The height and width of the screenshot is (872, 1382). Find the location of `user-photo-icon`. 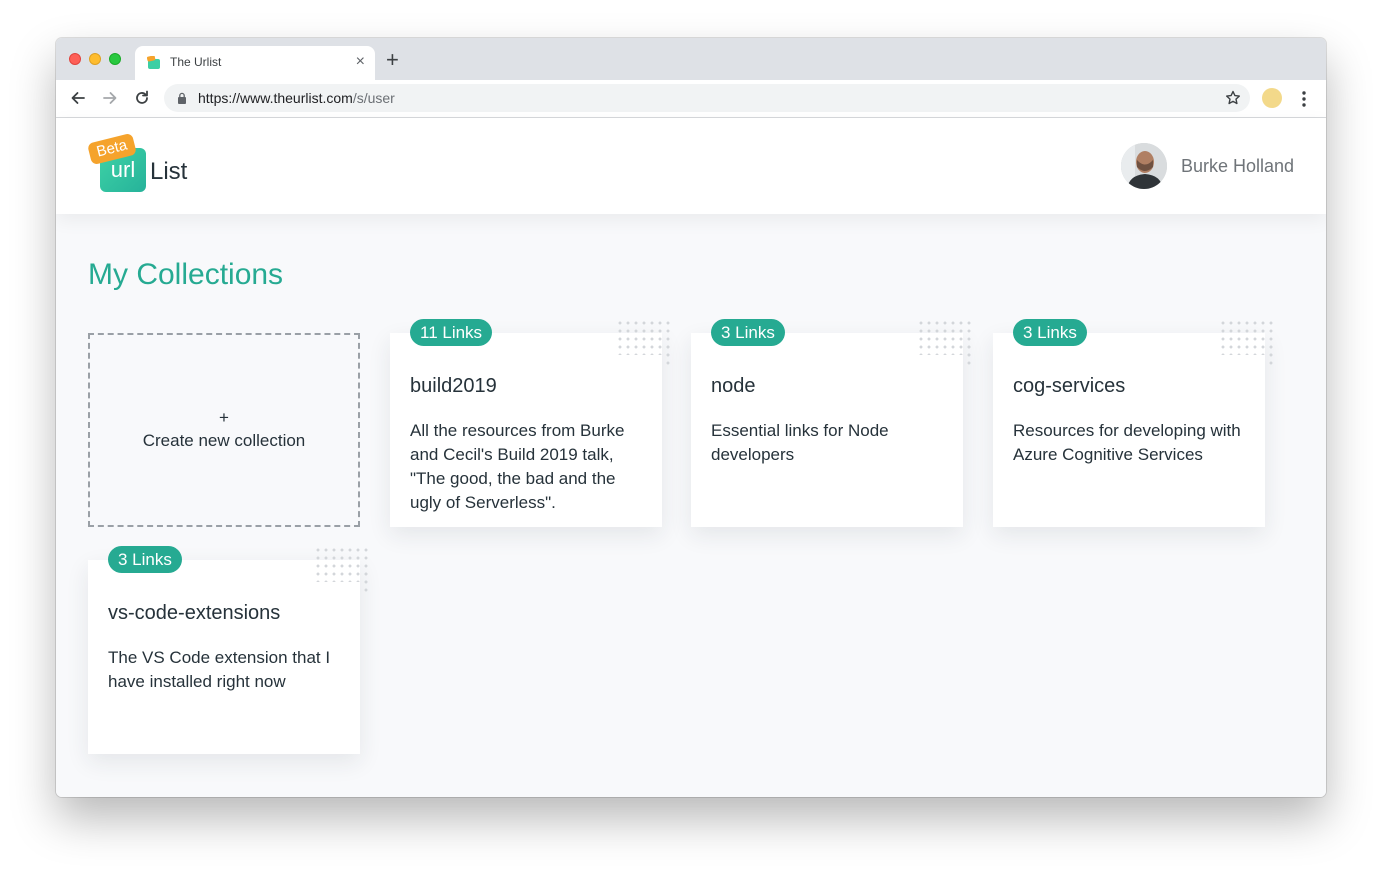

user-photo-icon is located at coordinates (1143, 166).